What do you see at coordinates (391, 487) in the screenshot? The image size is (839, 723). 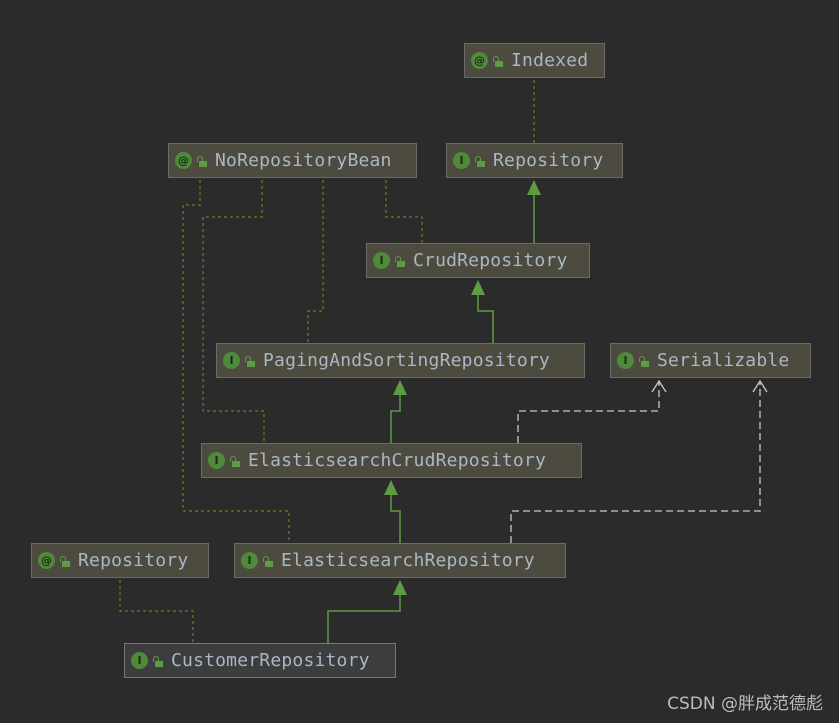 I see `arrow-head-elasticsearchcrudrepository` at bounding box center [391, 487].